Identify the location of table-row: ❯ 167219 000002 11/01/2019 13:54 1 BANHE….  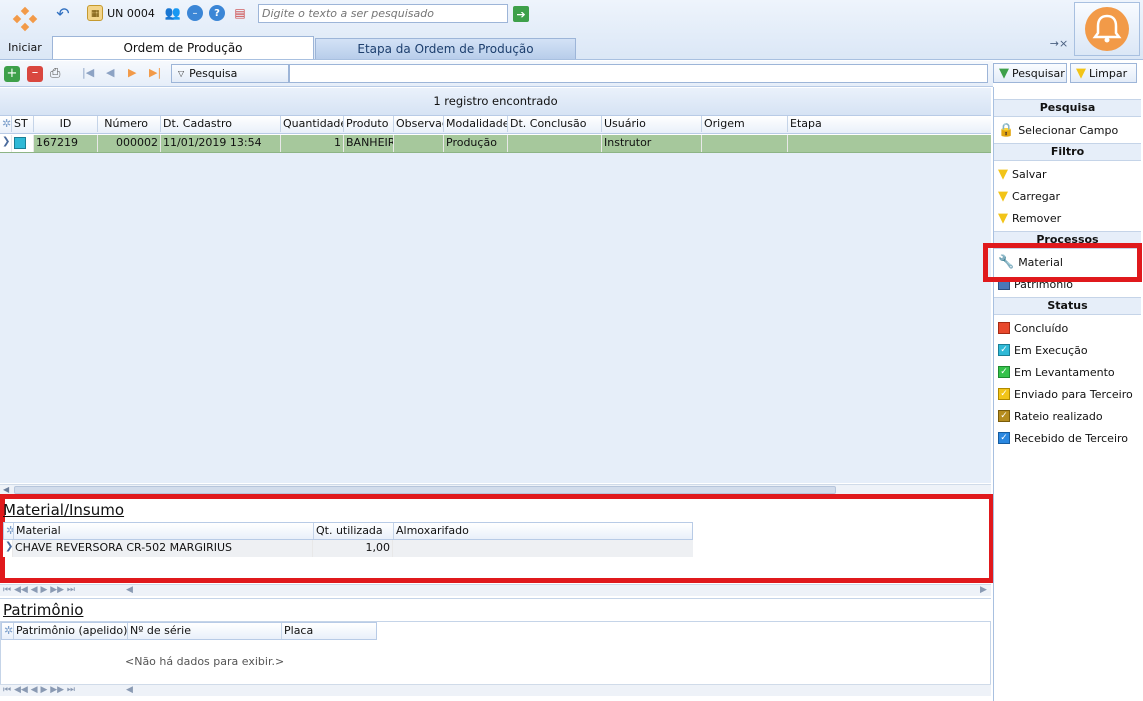
(495, 144).